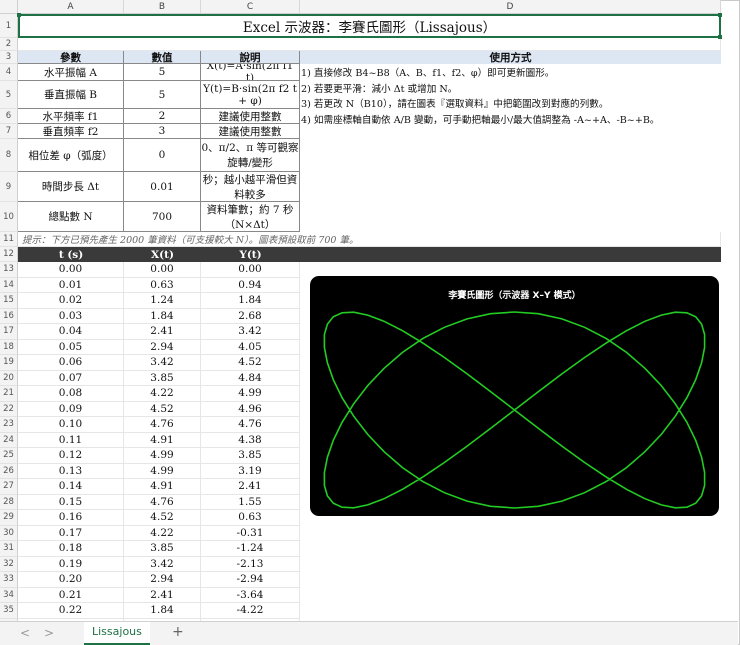  Describe the element at coordinates (9, 332) in the screenshot. I see `row-header: 17` at that location.